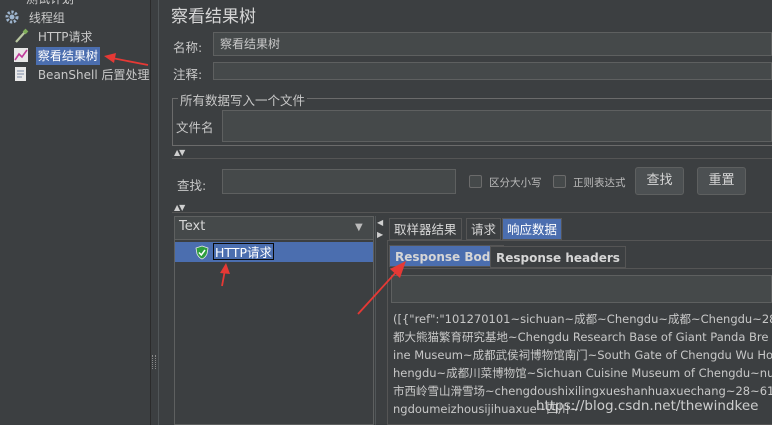  What do you see at coordinates (659, 181) in the screenshot?
I see `search-button: 查找` at bounding box center [659, 181].